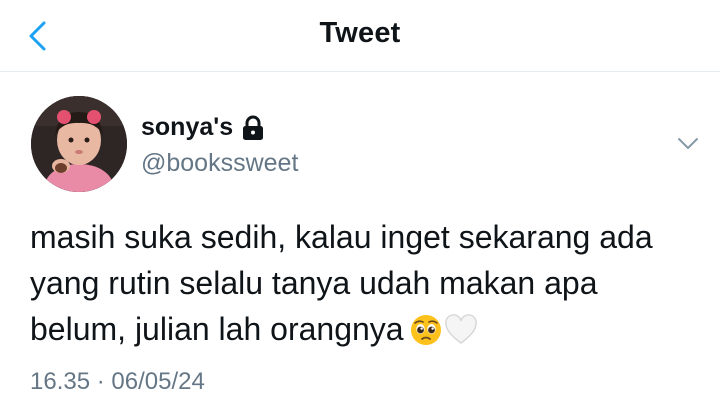 This screenshot has width=720, height=410. What do you see at coordinates (219, 163) in the screenshot?
I see `author-handle: @bookssweet` at bounding box center [219, 163].